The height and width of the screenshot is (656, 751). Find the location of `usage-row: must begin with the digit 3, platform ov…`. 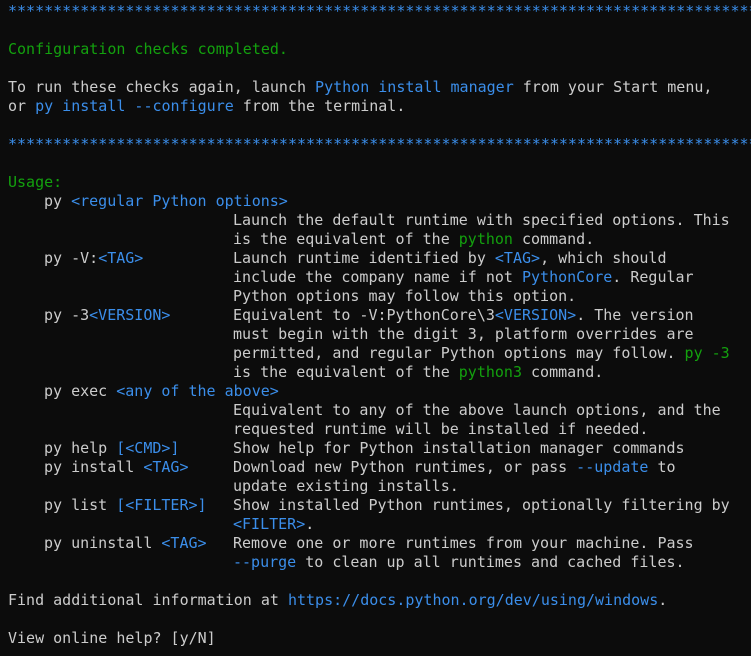

usage-row: must begin with the digit 3, platform ov… is located at coordinates (379, 334).